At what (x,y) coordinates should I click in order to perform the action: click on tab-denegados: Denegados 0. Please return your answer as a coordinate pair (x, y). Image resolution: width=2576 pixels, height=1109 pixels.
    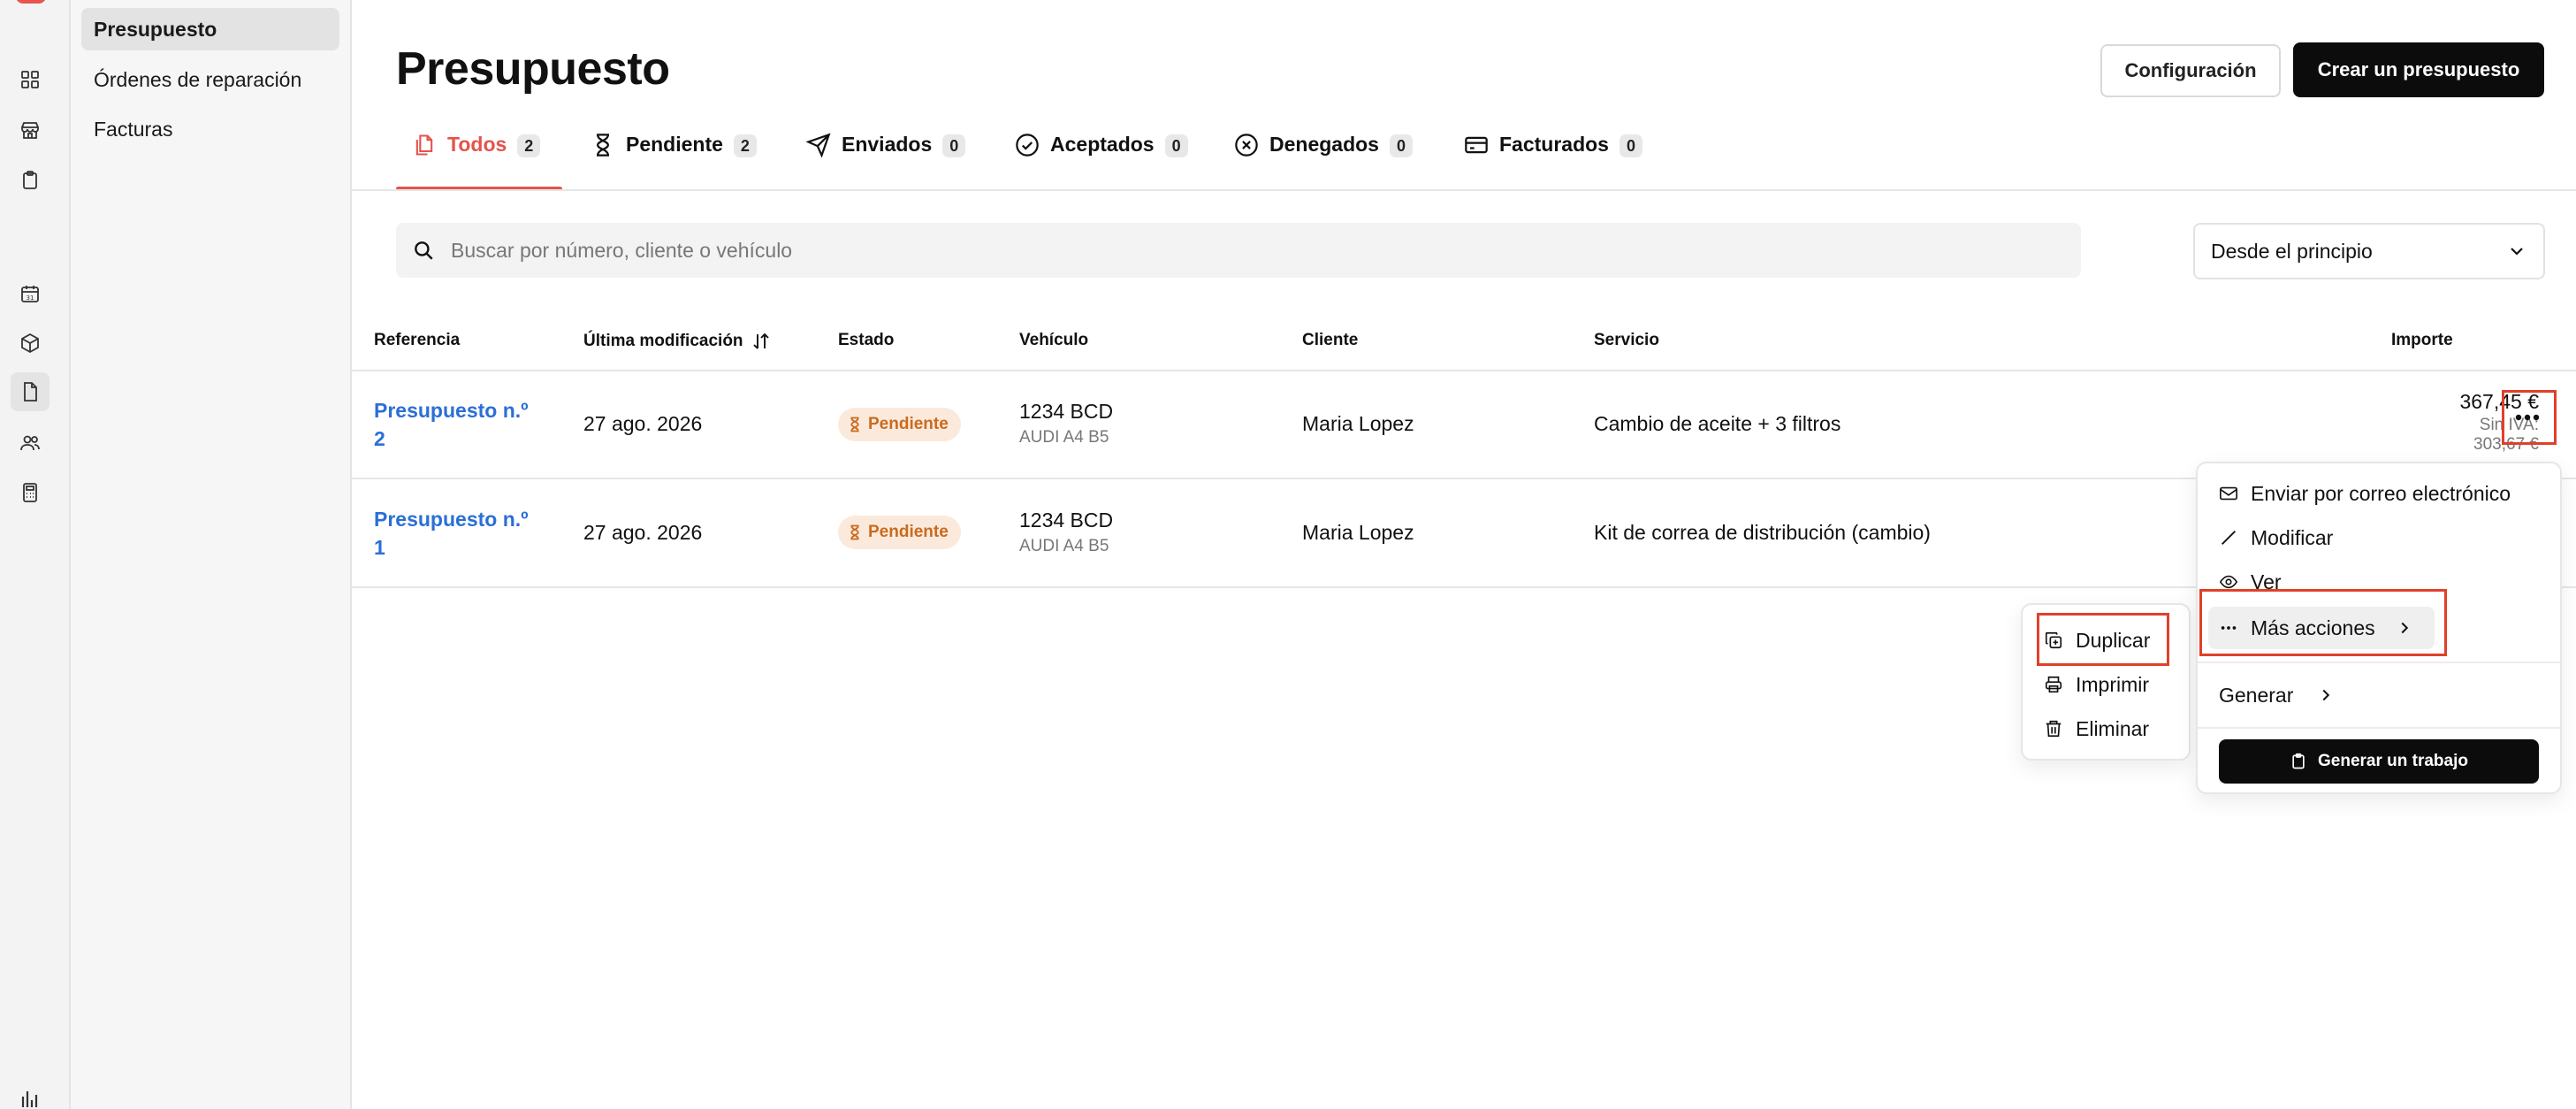
    Looking at the image, I should click on (1323, 157).